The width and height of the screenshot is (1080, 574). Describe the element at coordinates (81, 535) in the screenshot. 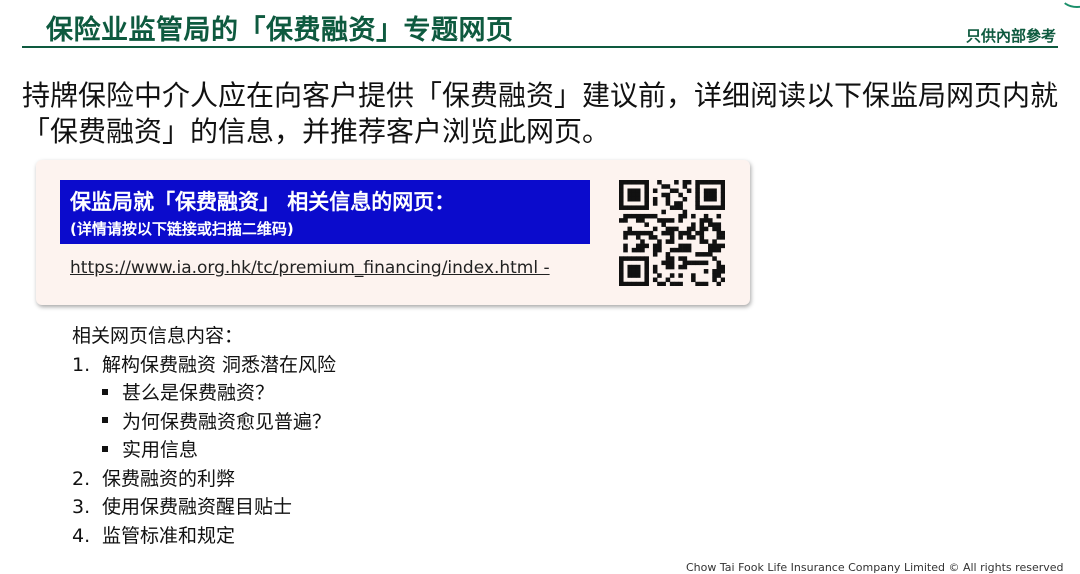

I see `list-item-number: 4.` at that location.